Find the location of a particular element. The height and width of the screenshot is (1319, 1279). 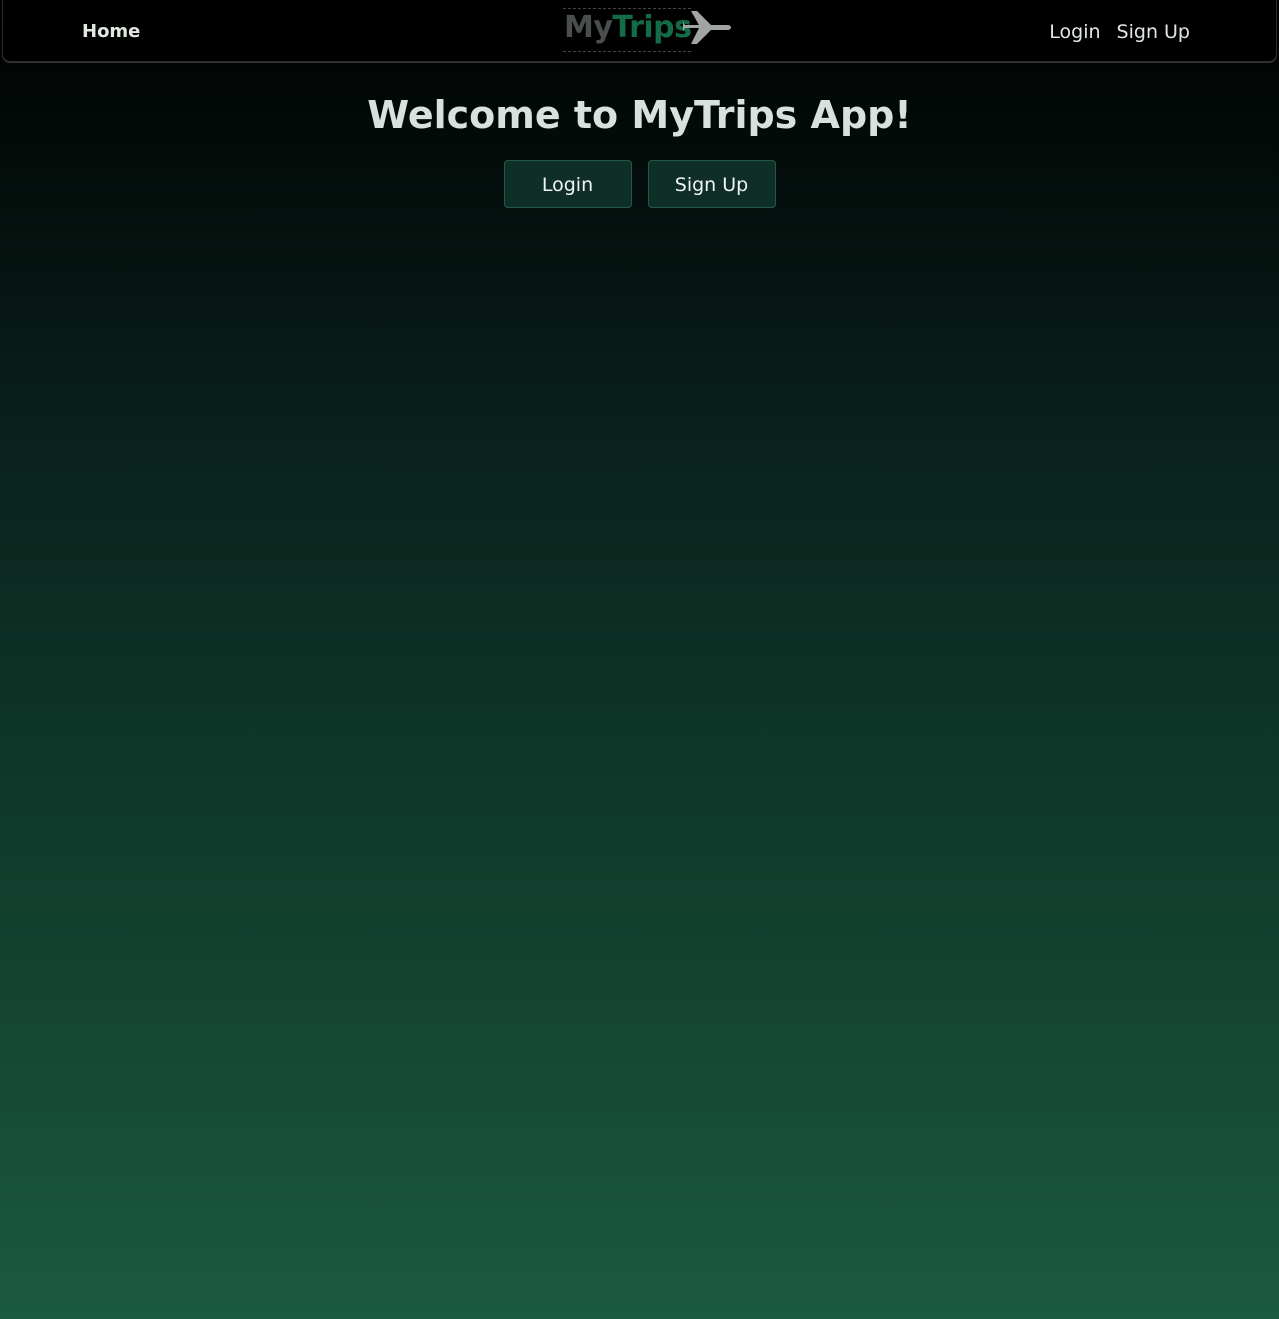

logo-text: MyTrips is located at coordinates (628, 28).